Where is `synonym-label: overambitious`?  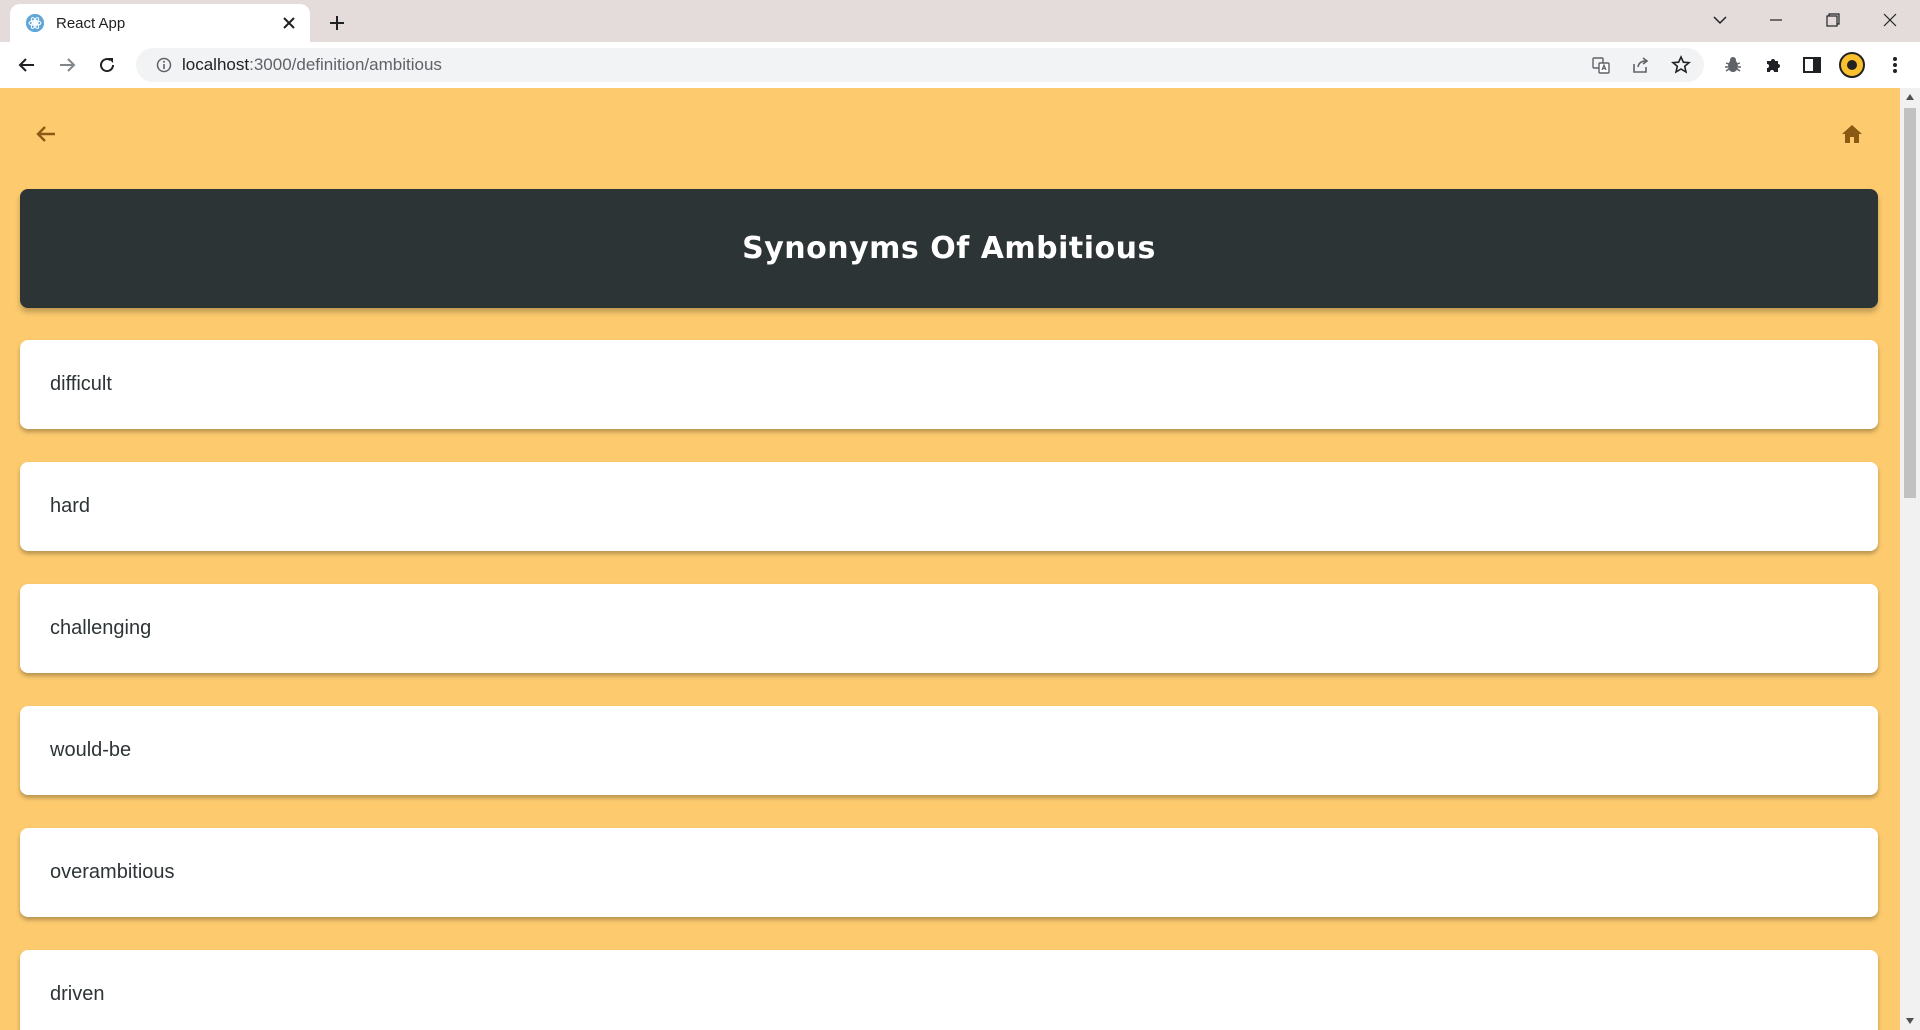
synonym-label: overambitious is located at coordinates (112, 872).